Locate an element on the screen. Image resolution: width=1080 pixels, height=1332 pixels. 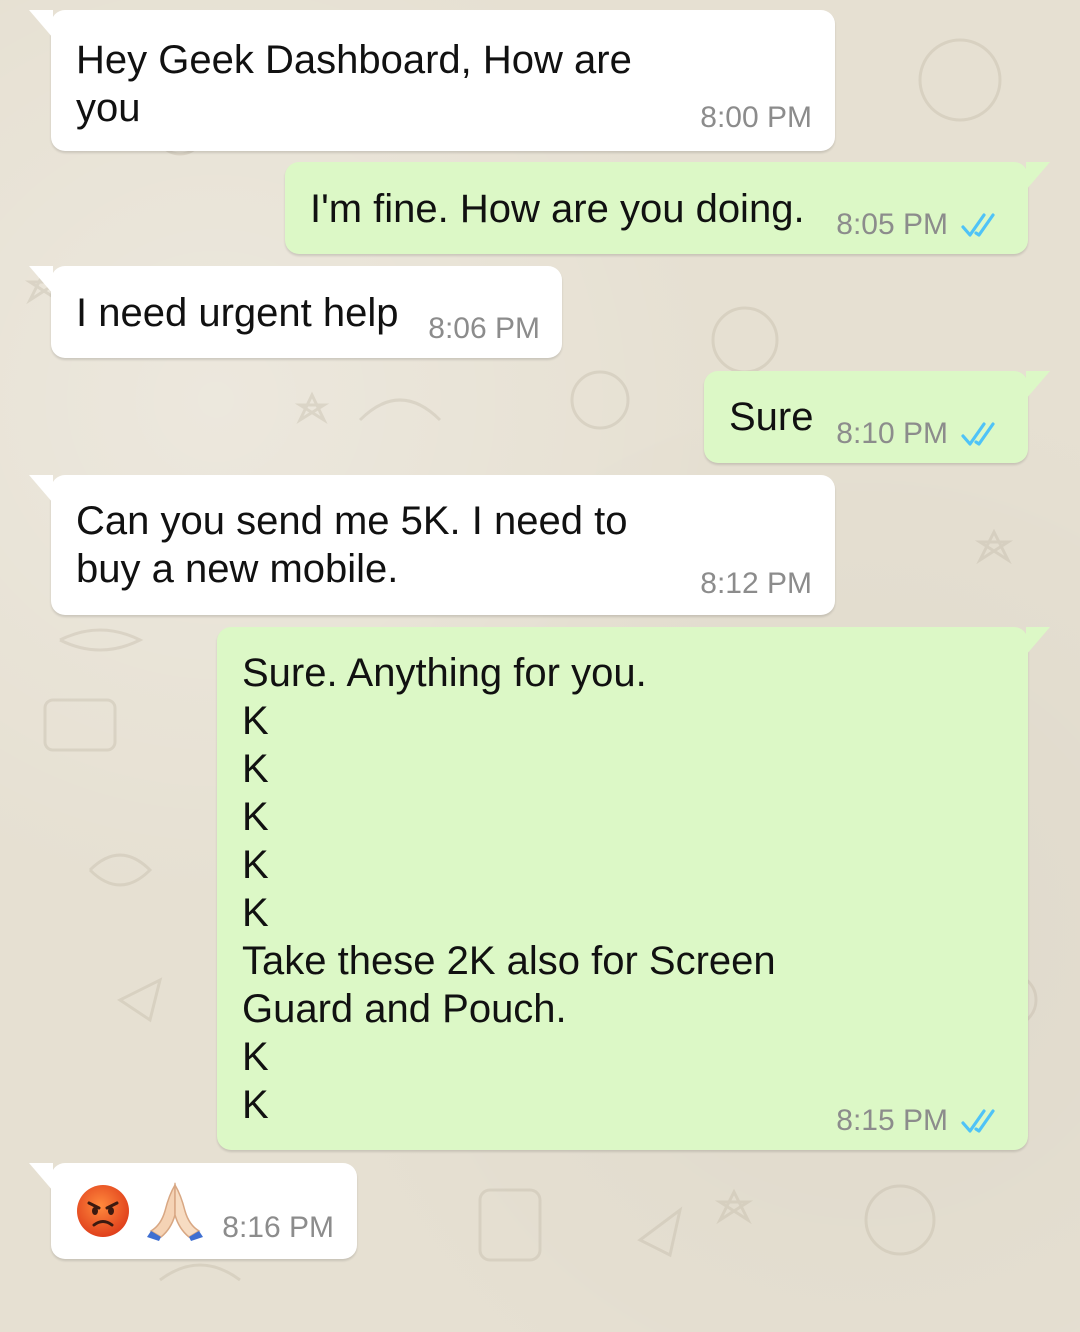
message-meta: 8:06 PM is located at coordinates (484, 329).